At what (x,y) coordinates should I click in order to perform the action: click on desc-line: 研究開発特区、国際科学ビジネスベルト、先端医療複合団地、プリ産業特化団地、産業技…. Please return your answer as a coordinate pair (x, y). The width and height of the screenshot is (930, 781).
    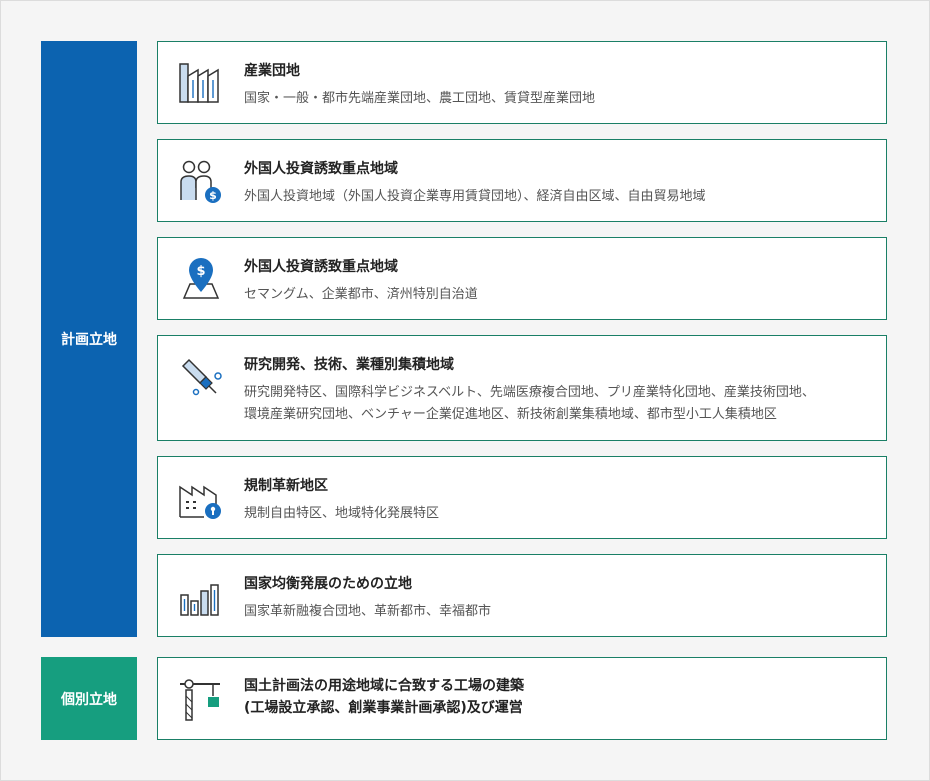
    Looking at the image, I should click on (529, 392).